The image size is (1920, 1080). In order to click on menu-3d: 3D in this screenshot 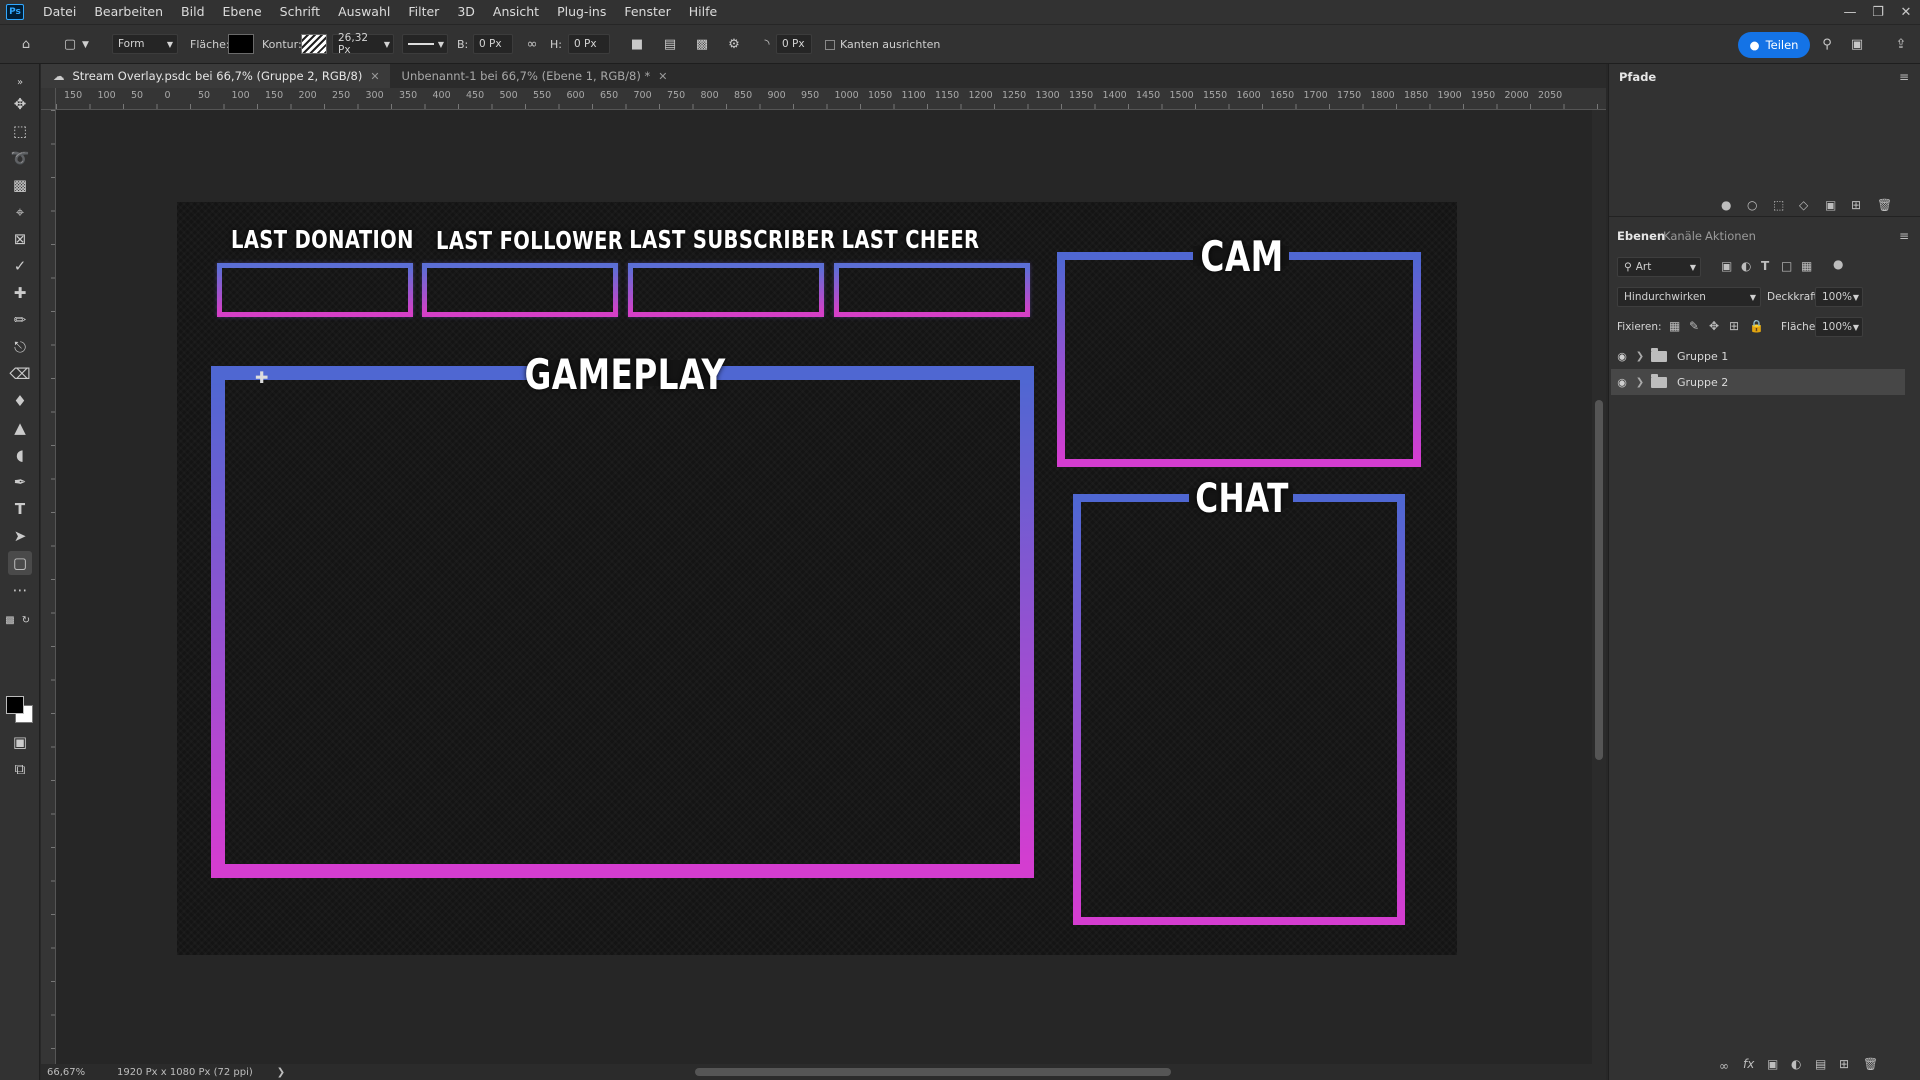, I will do `click(466, 12)`.